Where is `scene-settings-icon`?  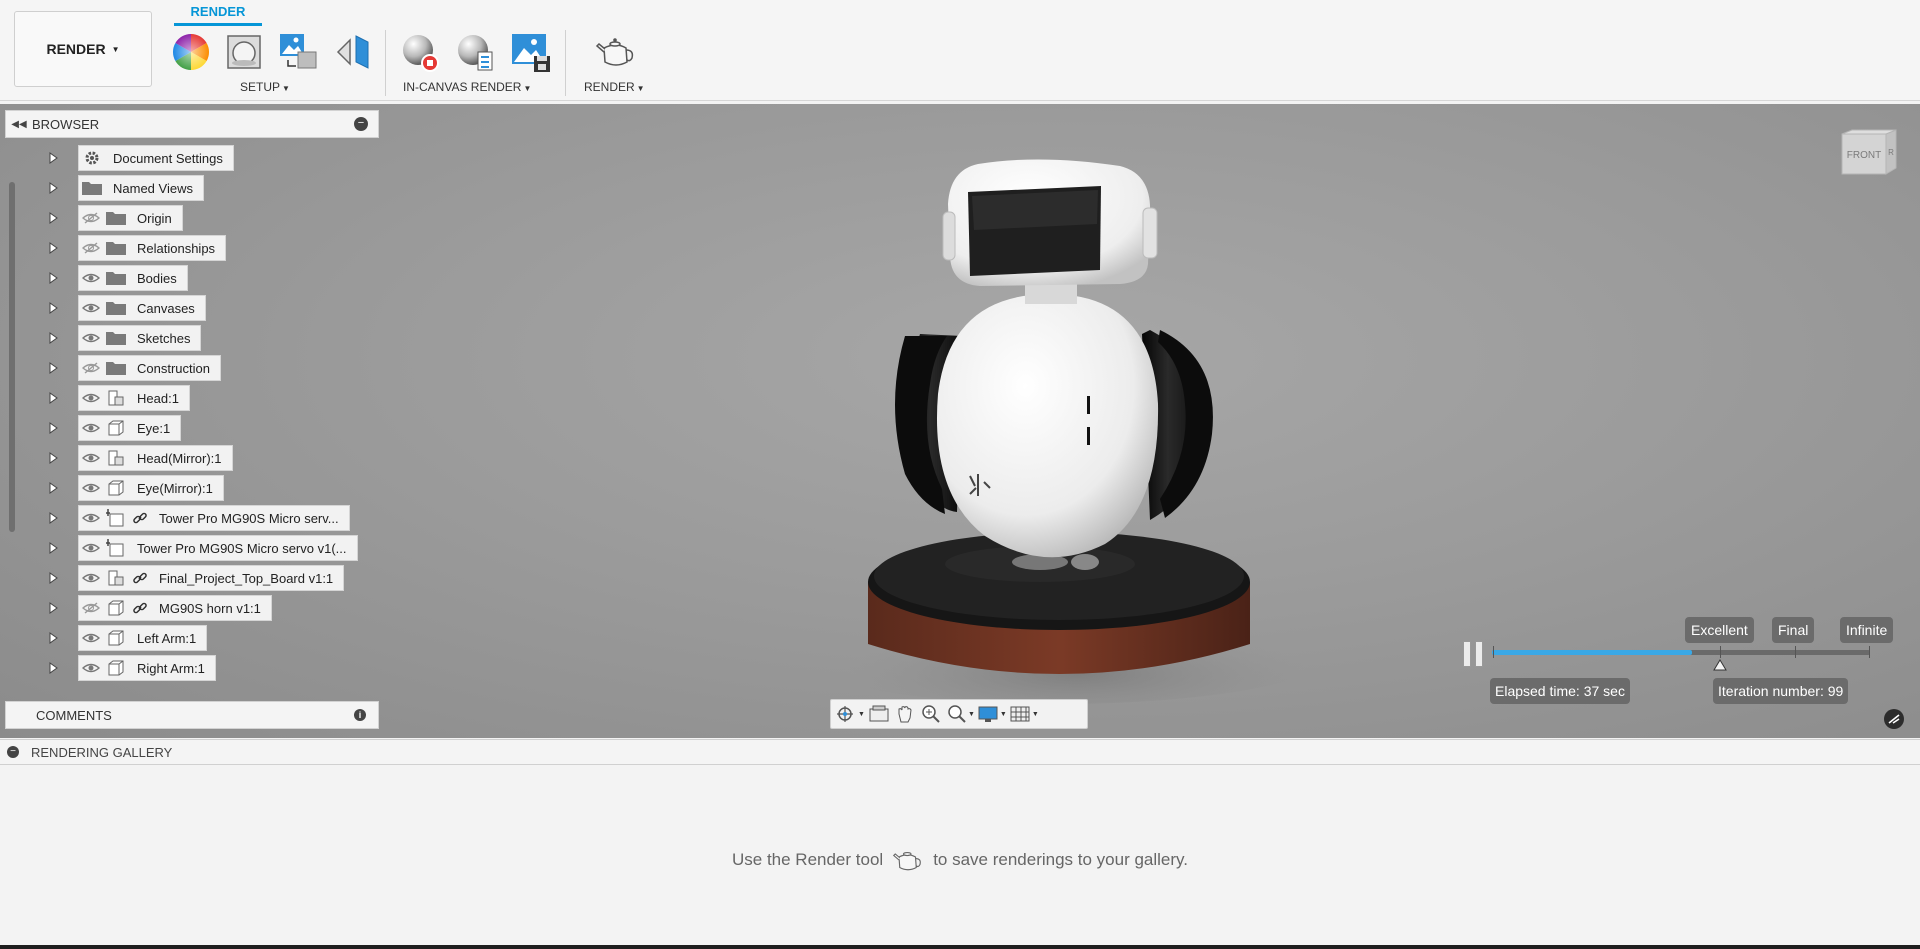 scene-settings-icon is located at coordinates (244, 52).